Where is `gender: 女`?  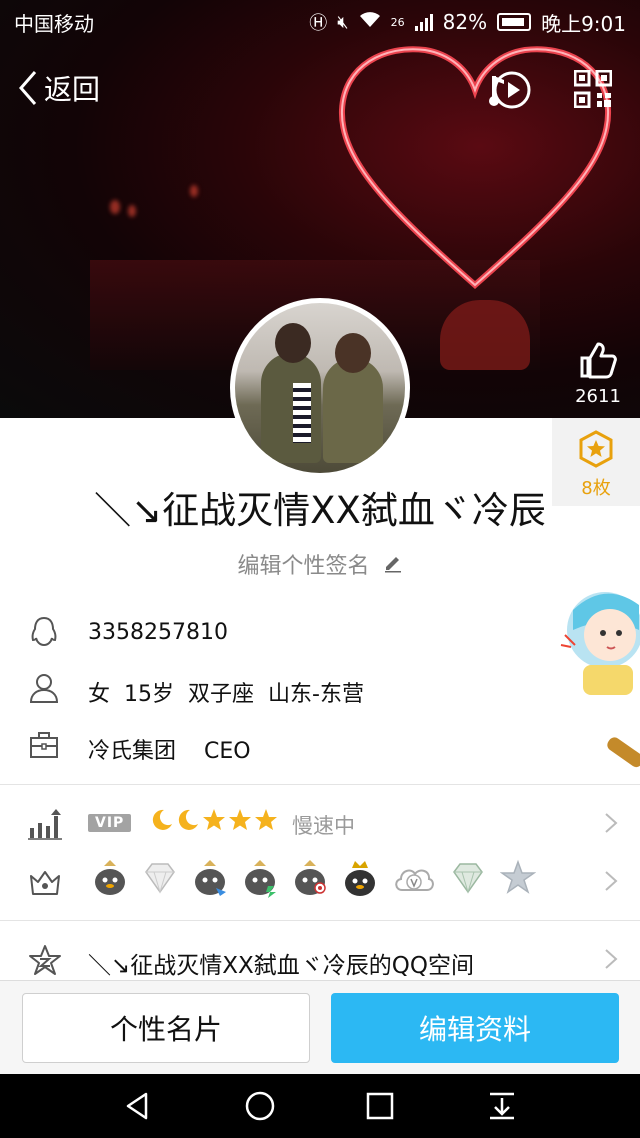 gender: 女 is located at coordinates (99, 694).